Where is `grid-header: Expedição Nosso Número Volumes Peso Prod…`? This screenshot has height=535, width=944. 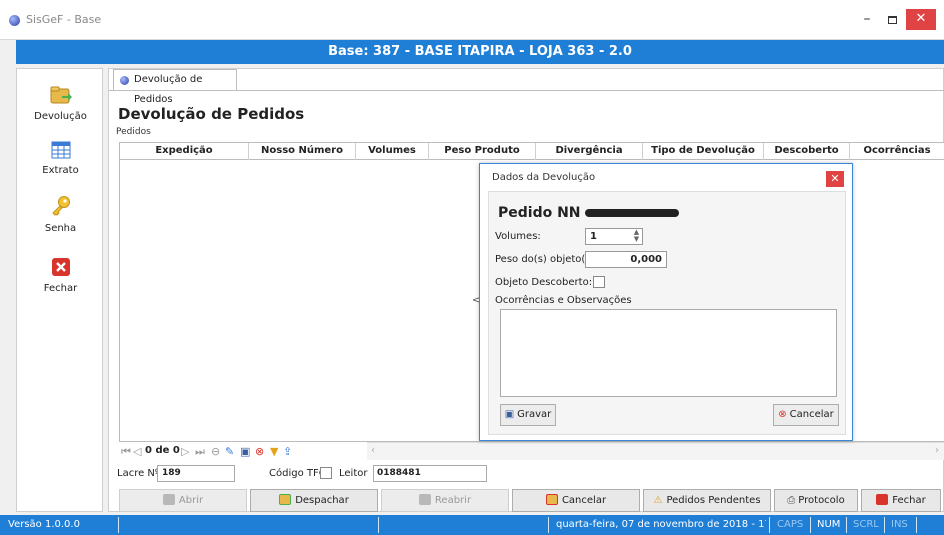
grid-header: Expedição Nosso Número Volumes Peso Prod… is located at coordinates (532, 151).